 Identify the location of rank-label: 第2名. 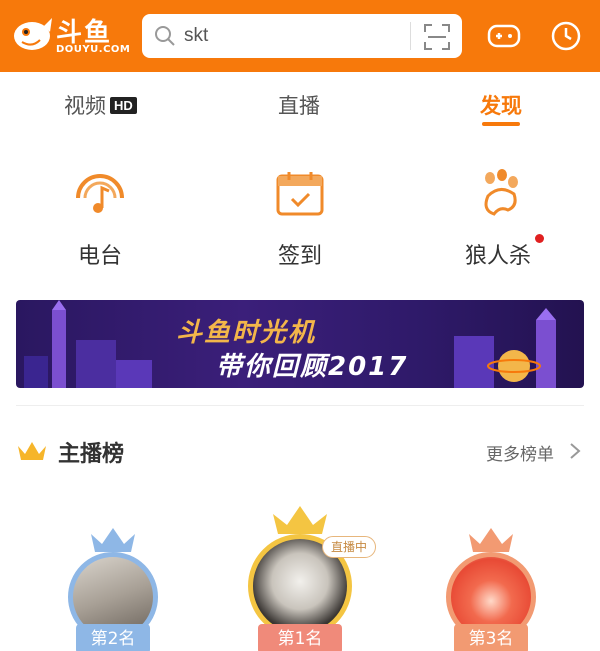
(113, 637).